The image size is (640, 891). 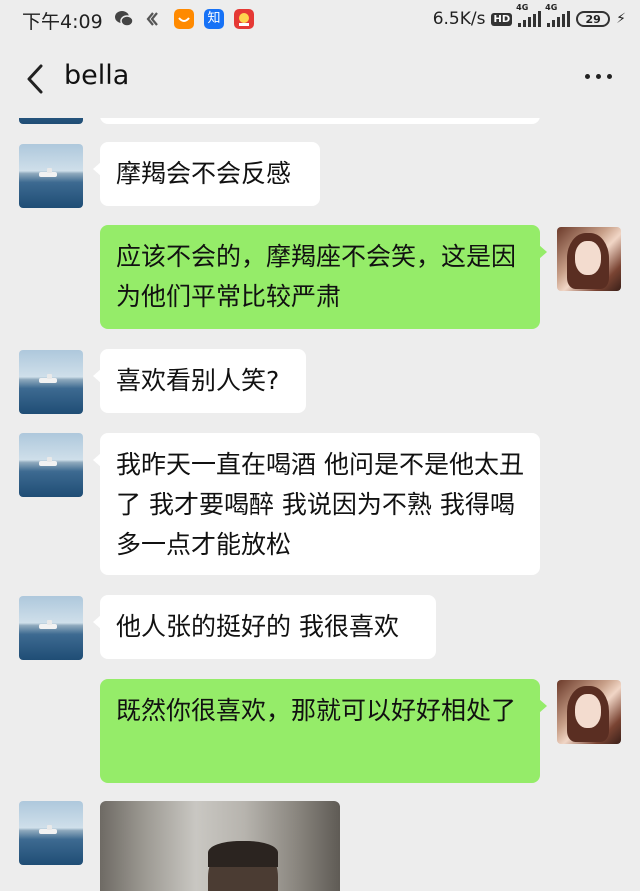 What do you see at coordinates (459, 19) in the screenshot?
I see `network-speed: 6.5K/s` at bounding box center [459, 19].